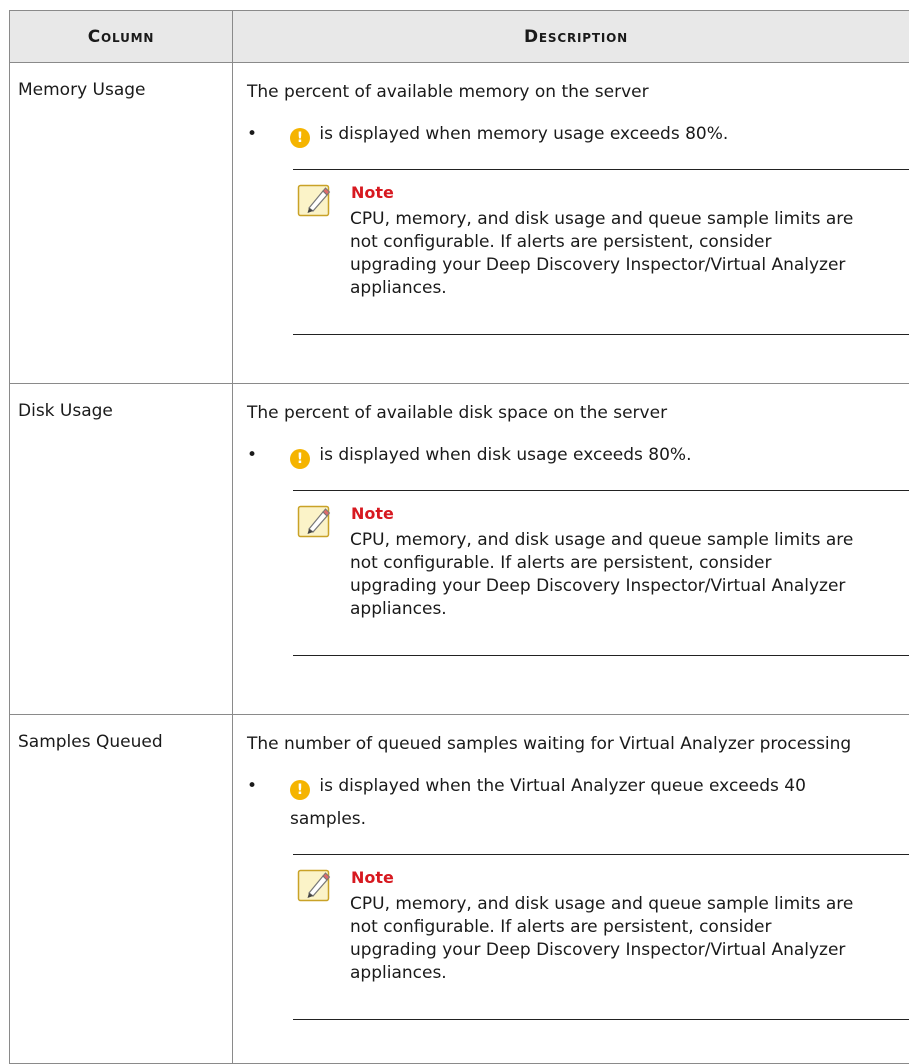  Describe the element at coordinates (82, 90) in the screenshot. I see `column-name: Memory Usage` at that location.